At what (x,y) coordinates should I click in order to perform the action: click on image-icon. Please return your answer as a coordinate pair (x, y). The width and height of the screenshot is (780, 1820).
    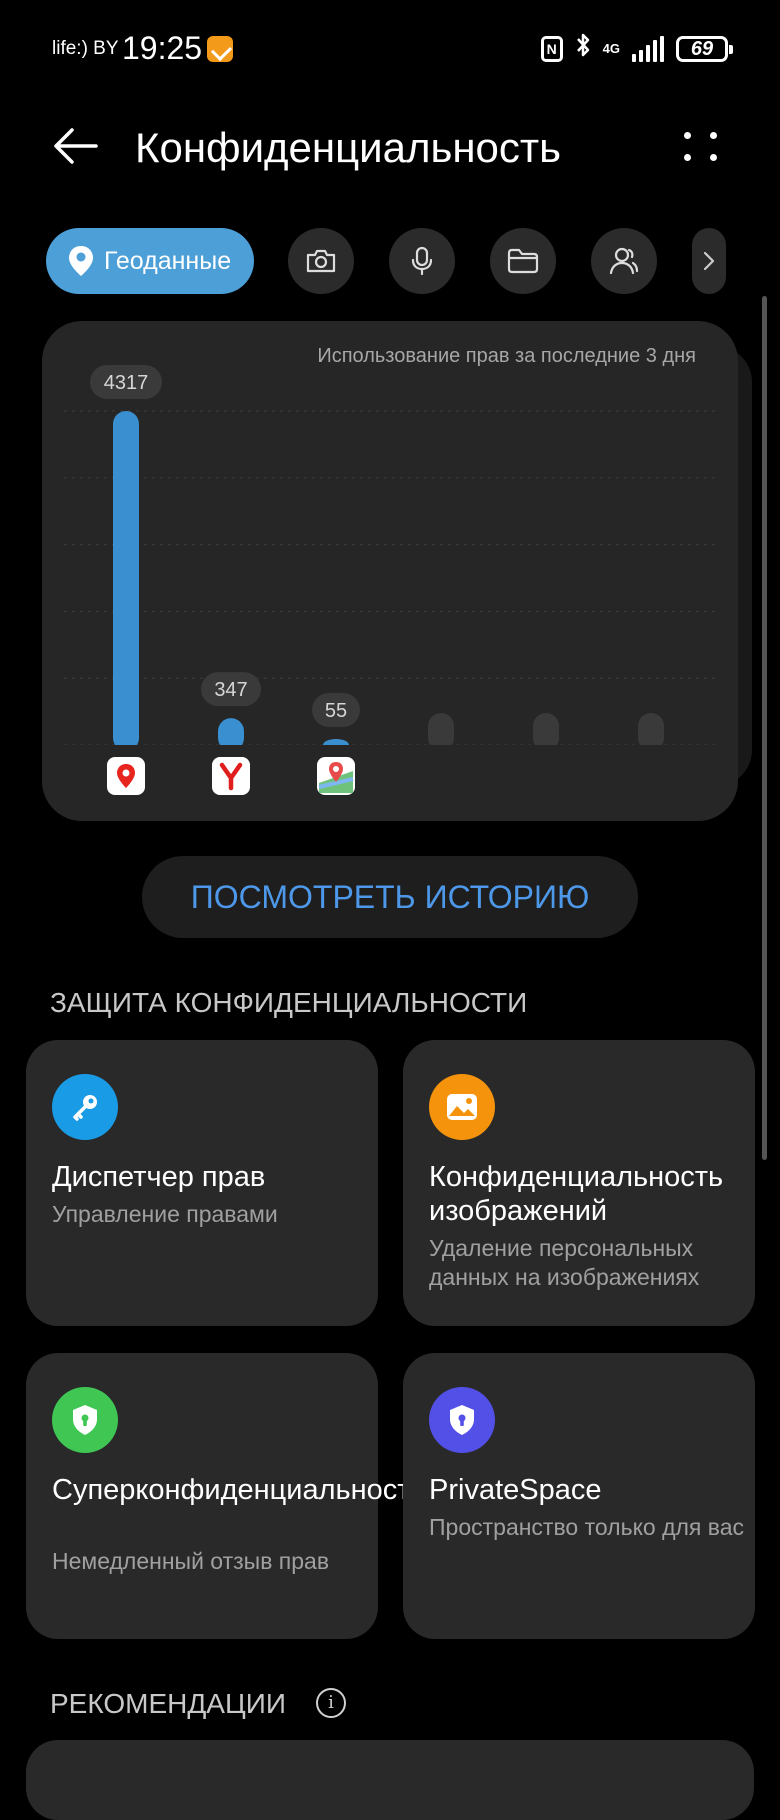
    Looking at the image, I should click on (462, 1107).